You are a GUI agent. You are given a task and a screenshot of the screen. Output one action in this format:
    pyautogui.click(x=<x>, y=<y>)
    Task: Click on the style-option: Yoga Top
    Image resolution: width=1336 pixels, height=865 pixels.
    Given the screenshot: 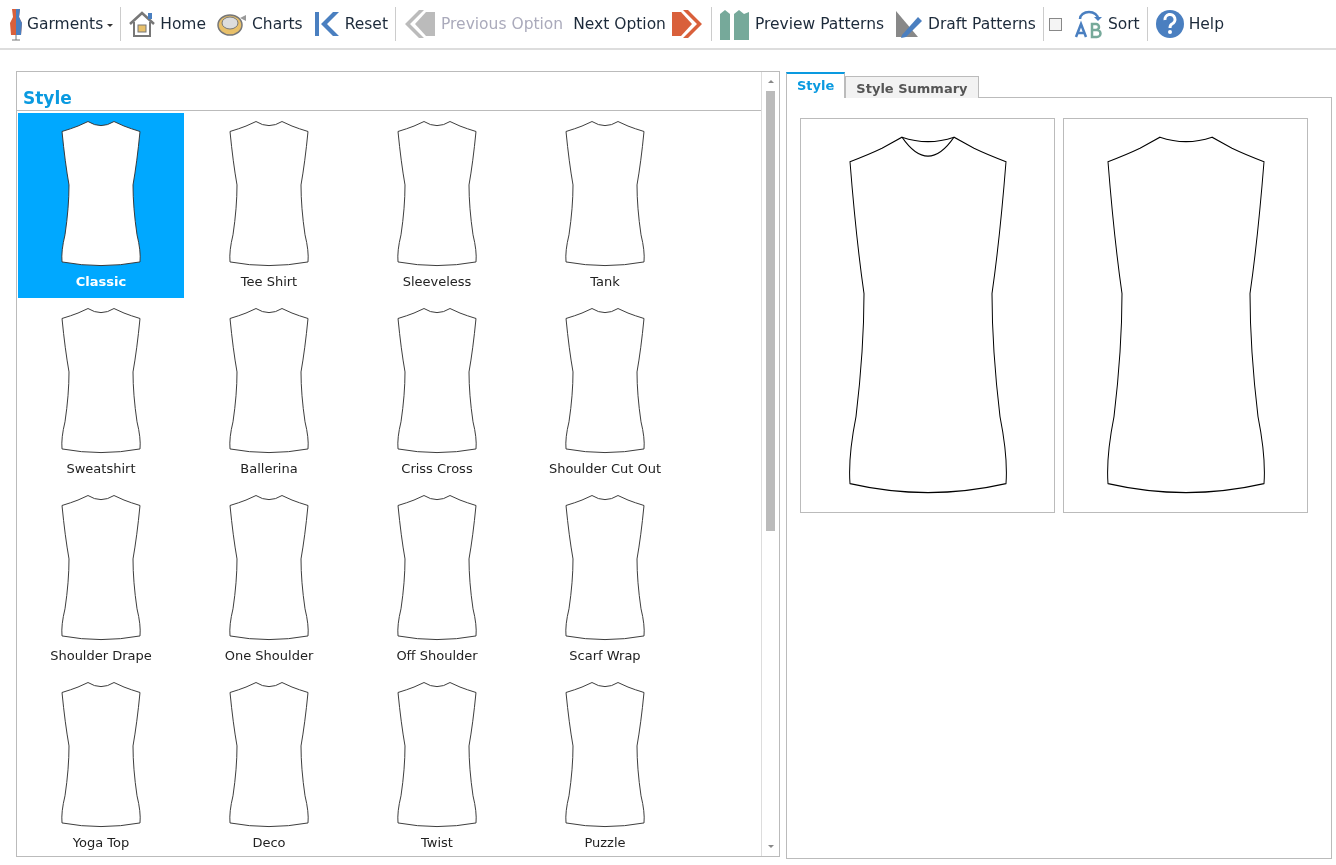 What is the action you would take?
    pyautogui.click(x=101, y=765)
    